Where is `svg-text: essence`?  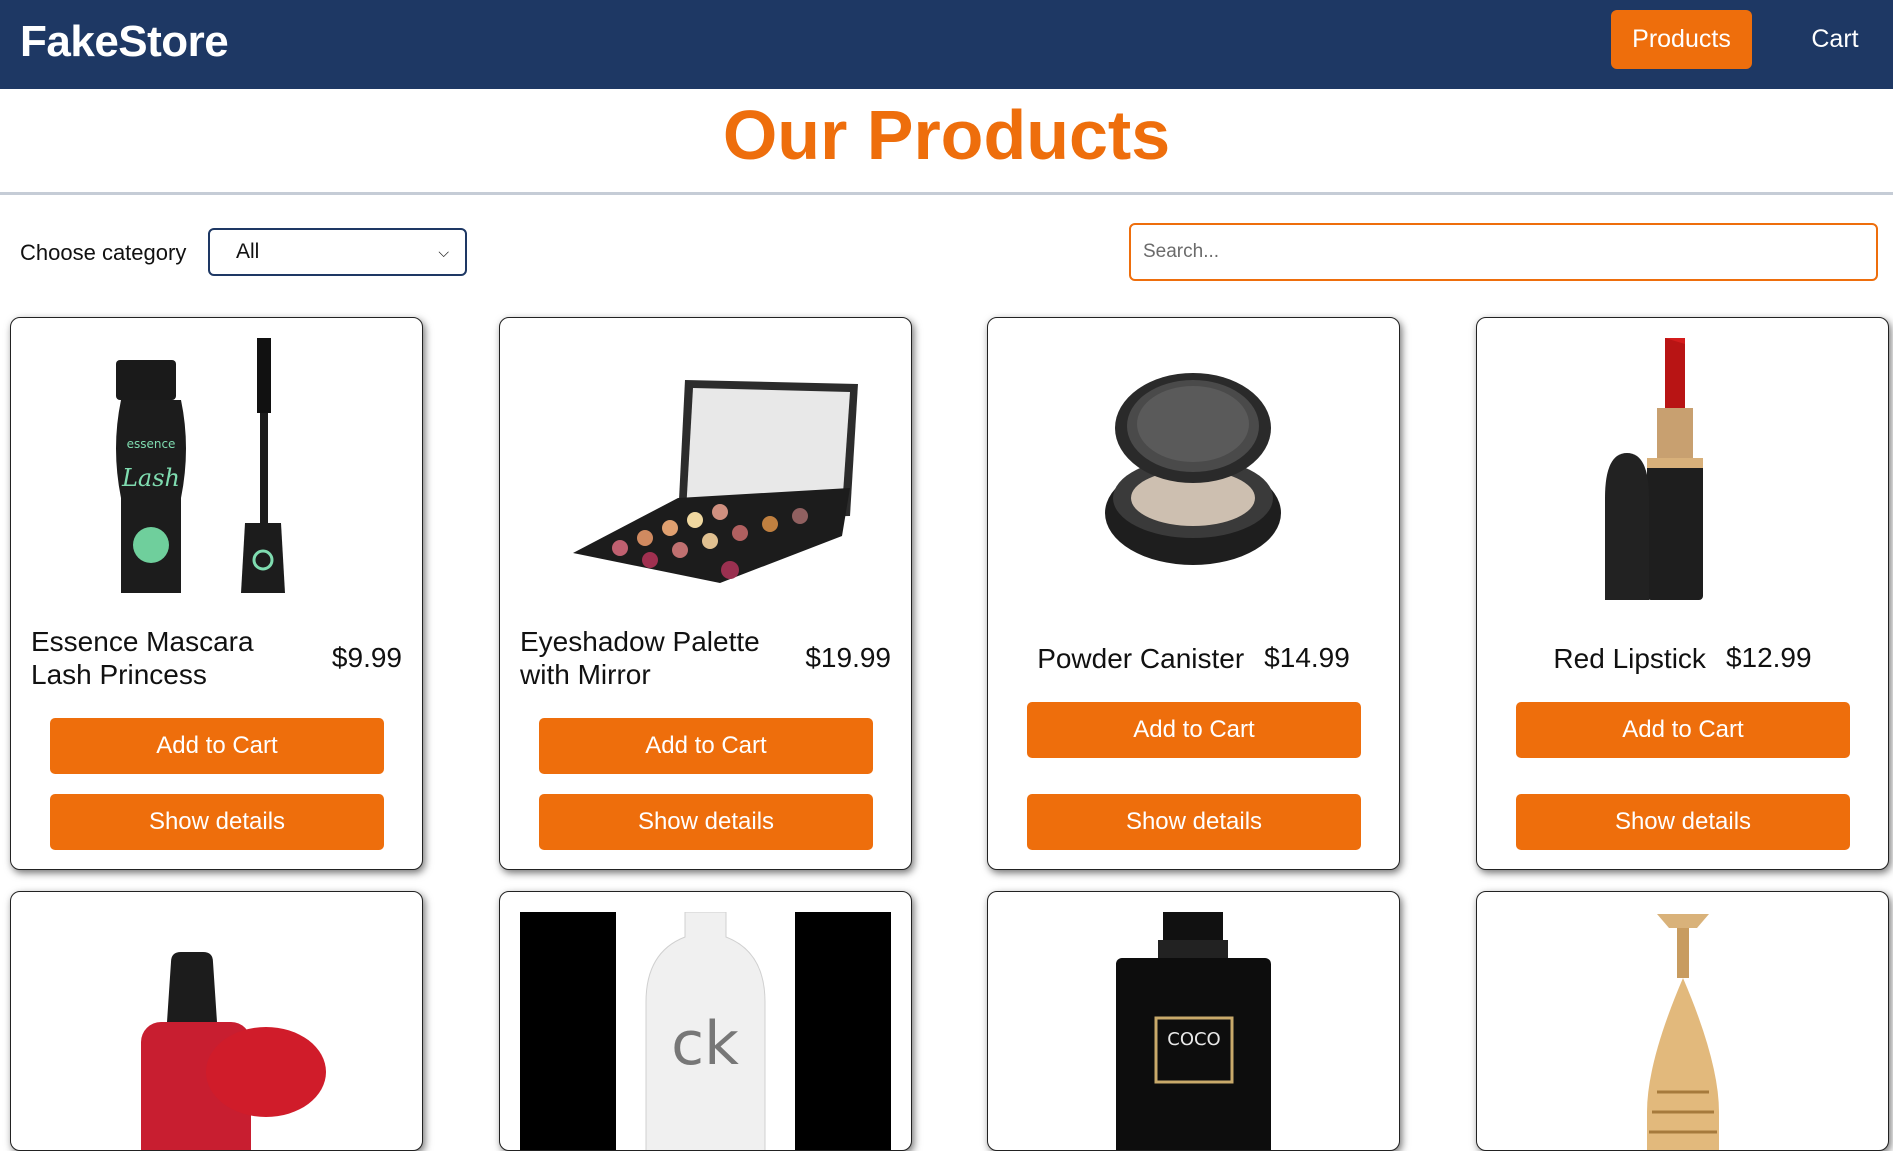
svg-text: essence is located at coordinates (151, 444).